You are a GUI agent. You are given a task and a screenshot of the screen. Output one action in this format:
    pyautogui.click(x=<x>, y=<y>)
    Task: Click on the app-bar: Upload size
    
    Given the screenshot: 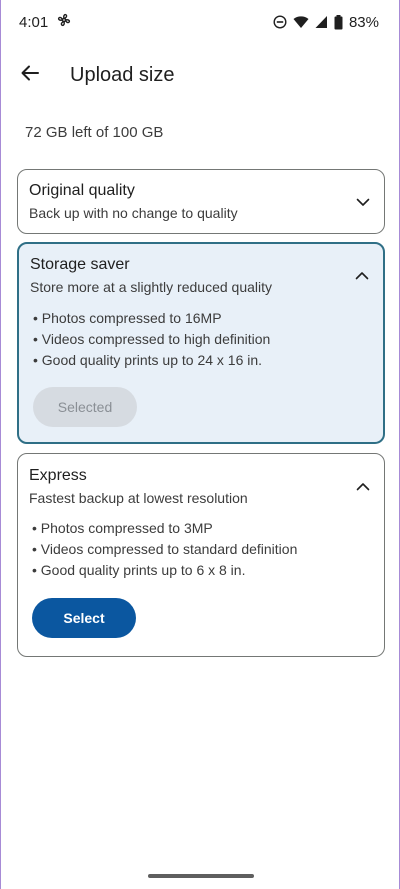 What is the action you would take?
    pyautogui.click(x=200, y=75)
    